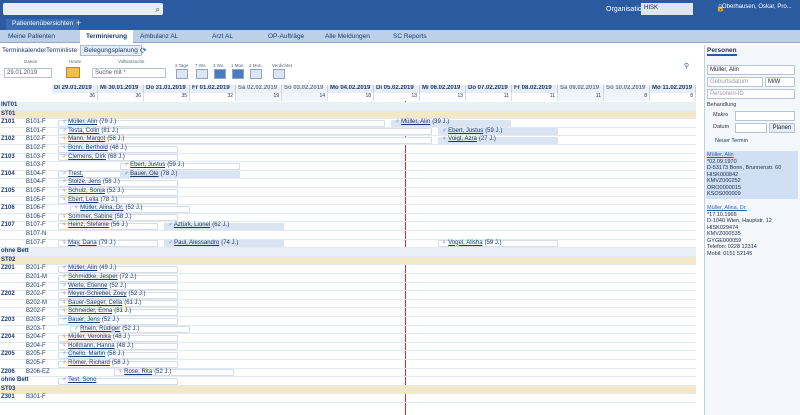 This screenshot has height=415, width=800. I want to click on patient-entry: ♂ Schmidtke, Jesper (72 J.), so click(99, 278).